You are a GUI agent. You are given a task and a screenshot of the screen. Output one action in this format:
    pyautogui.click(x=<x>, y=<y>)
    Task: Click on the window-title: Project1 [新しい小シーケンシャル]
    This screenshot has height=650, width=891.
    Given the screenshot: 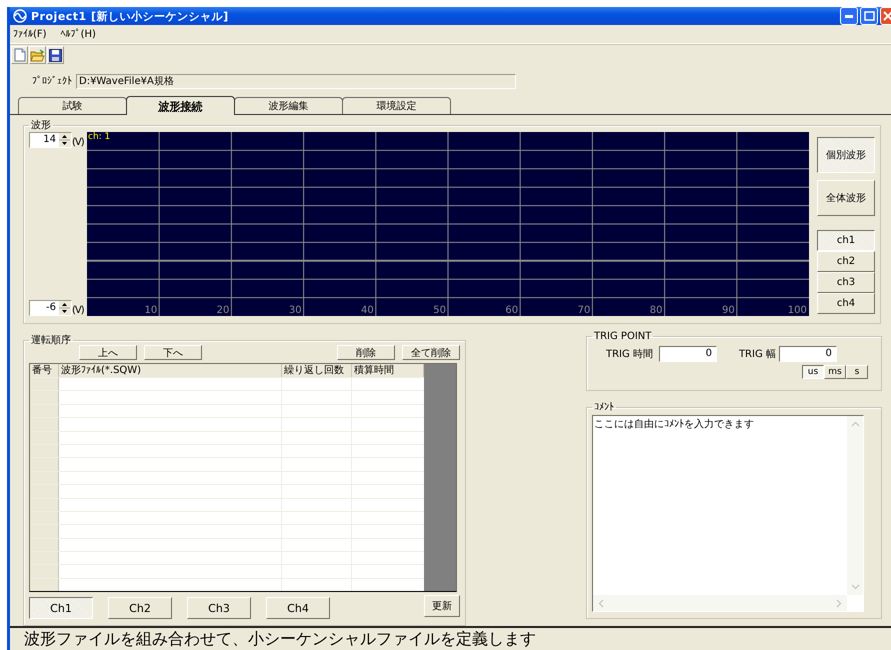 What is the action you would take?
    pyautogui.click(x=130, y=16)
    